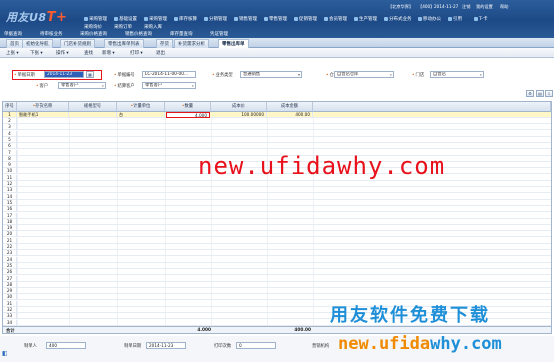  Describe the element at coordinates (222, 75) in the screenshot. I see `biz-type-label: 业务类型` at that location.